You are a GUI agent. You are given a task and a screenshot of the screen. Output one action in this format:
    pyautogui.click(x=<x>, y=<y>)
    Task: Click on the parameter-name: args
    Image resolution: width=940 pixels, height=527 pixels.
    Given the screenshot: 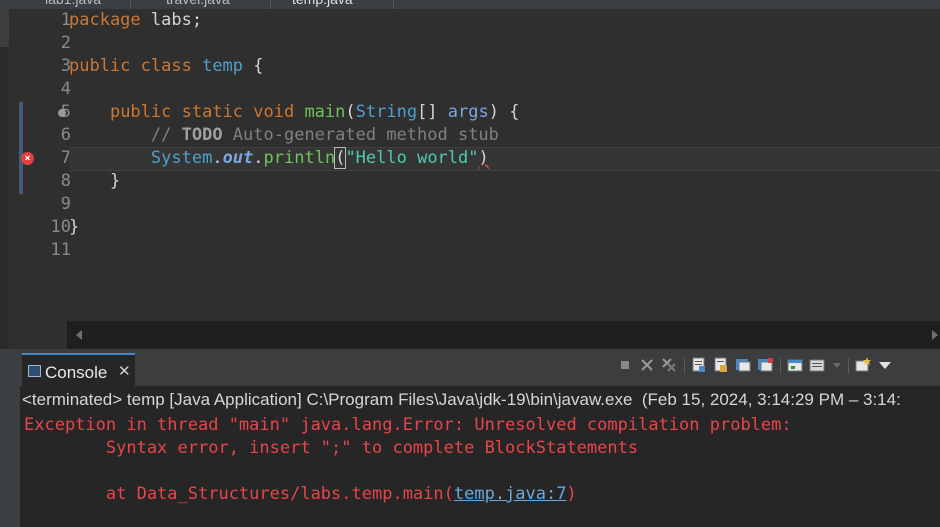 What is the action you would take?
    pyautogui.click(x=468, y=112)
    